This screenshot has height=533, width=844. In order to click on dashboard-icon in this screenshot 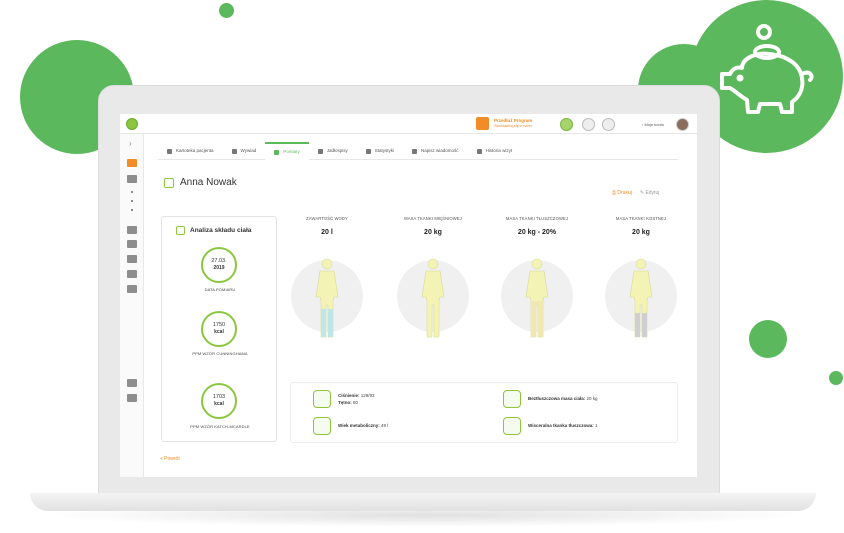, I will do `click(132, 163)`.